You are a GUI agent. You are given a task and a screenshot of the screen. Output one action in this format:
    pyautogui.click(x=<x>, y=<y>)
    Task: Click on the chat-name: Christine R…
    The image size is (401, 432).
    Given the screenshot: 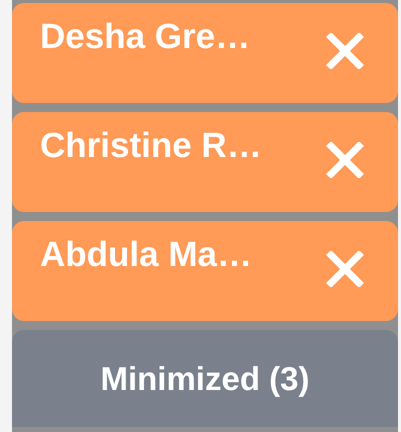 What is the action you would take?
    pyautogui.click(x=151, y=146)
    